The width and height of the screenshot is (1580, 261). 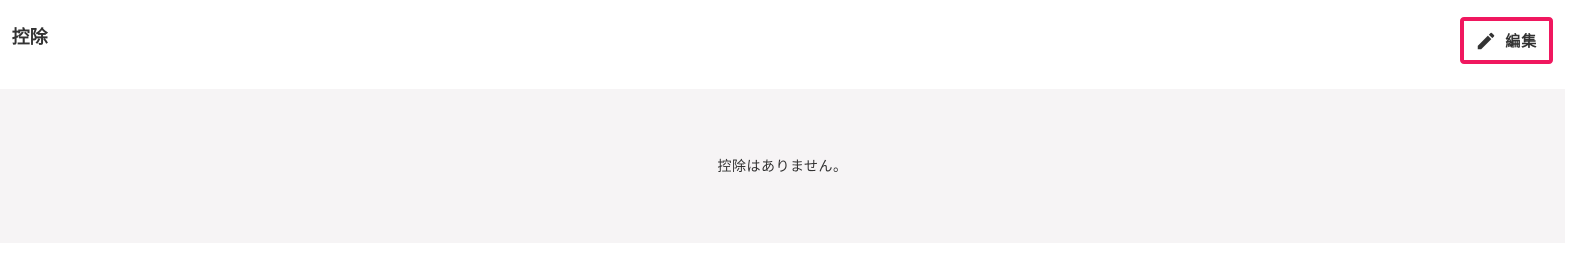 What do you see at coordinates (30, 37) in the screenshot?
I see `section-title: 控除` at bounding box center [30, 37].